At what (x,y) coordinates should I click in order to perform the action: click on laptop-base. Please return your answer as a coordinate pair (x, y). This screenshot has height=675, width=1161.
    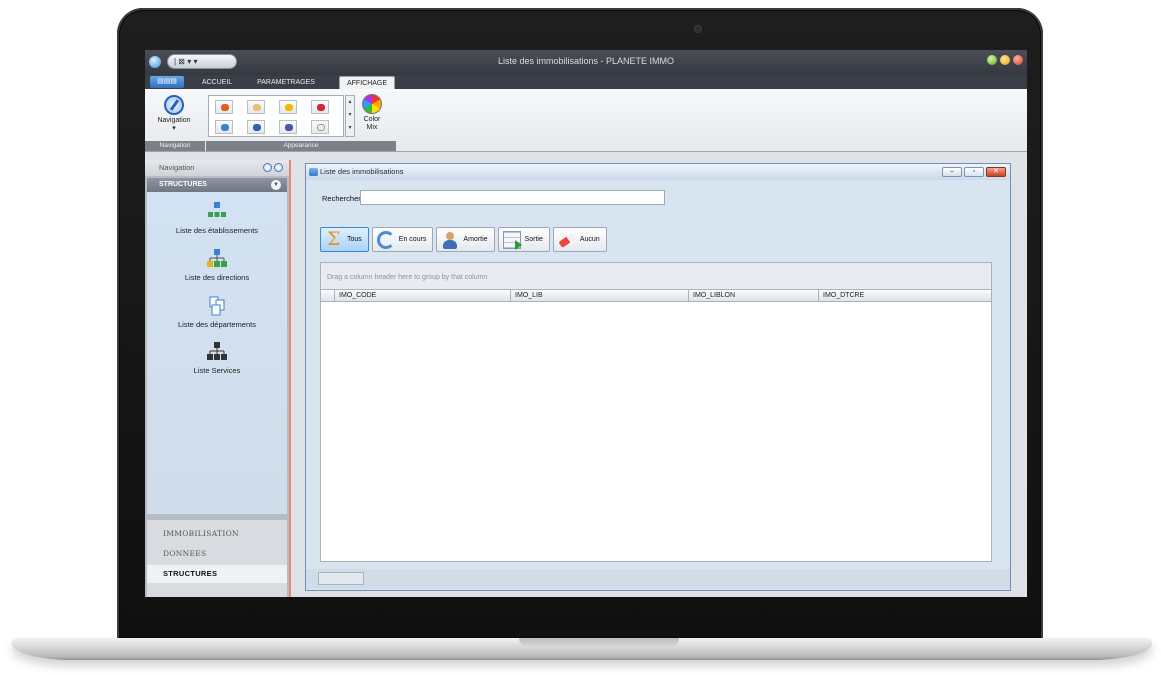
    Looking at the image, I should click on (582, 649).